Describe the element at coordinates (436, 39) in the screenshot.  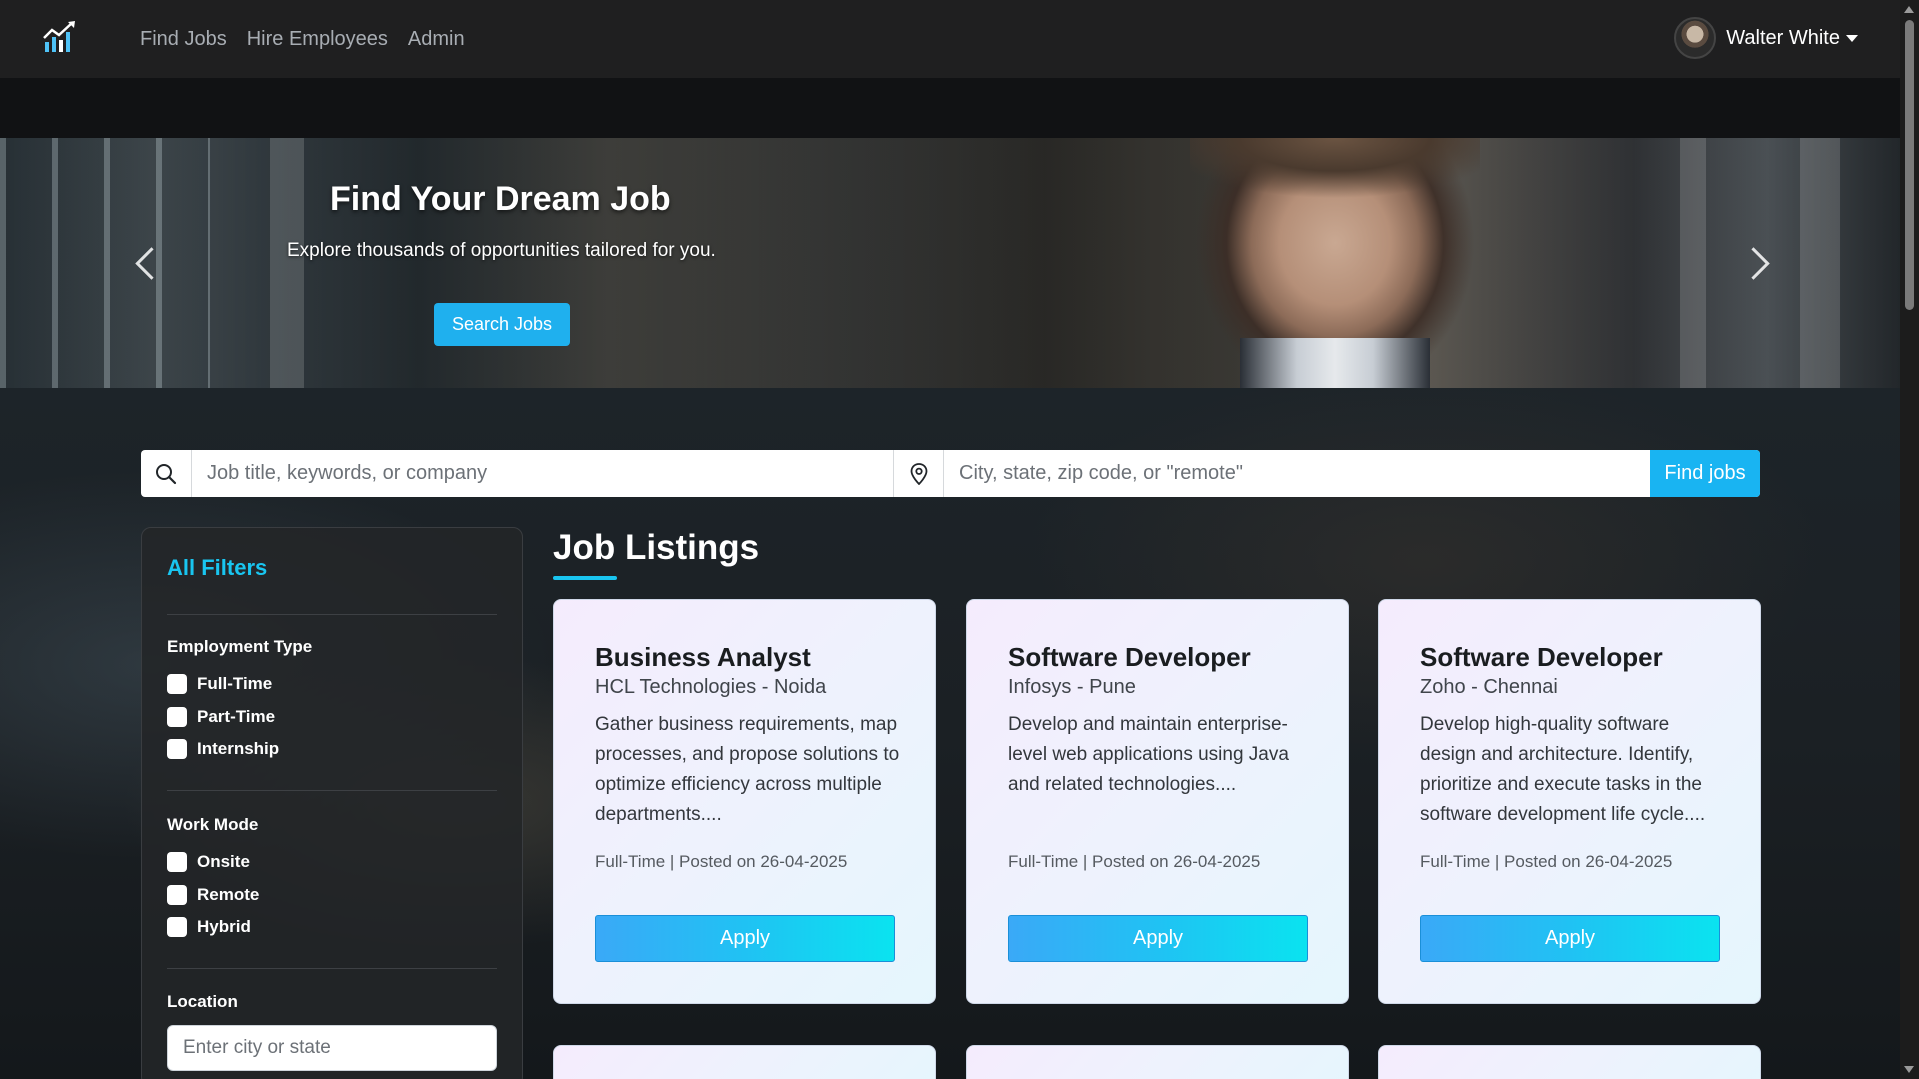
I see `nav-link-admin: Admin` at that location.